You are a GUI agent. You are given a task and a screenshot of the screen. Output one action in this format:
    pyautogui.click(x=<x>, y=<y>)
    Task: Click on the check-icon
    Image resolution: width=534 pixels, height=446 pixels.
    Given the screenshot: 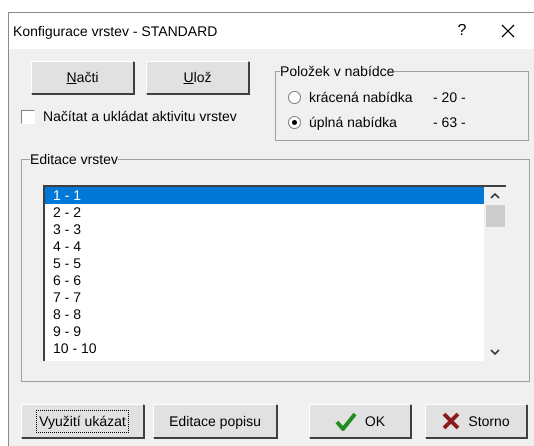 What is the action you would take?
    pyautogui.click(x=345, y=421)
    